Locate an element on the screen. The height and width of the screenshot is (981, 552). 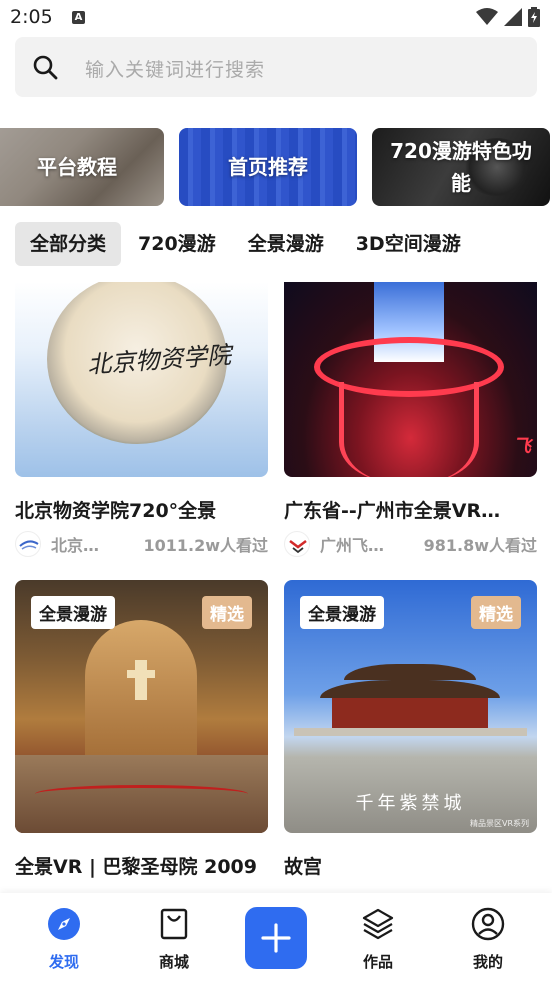
category-tabs: 全部分类 720漫游 全景漫游 3D空间漫游 is located at coordinates (245, 244).